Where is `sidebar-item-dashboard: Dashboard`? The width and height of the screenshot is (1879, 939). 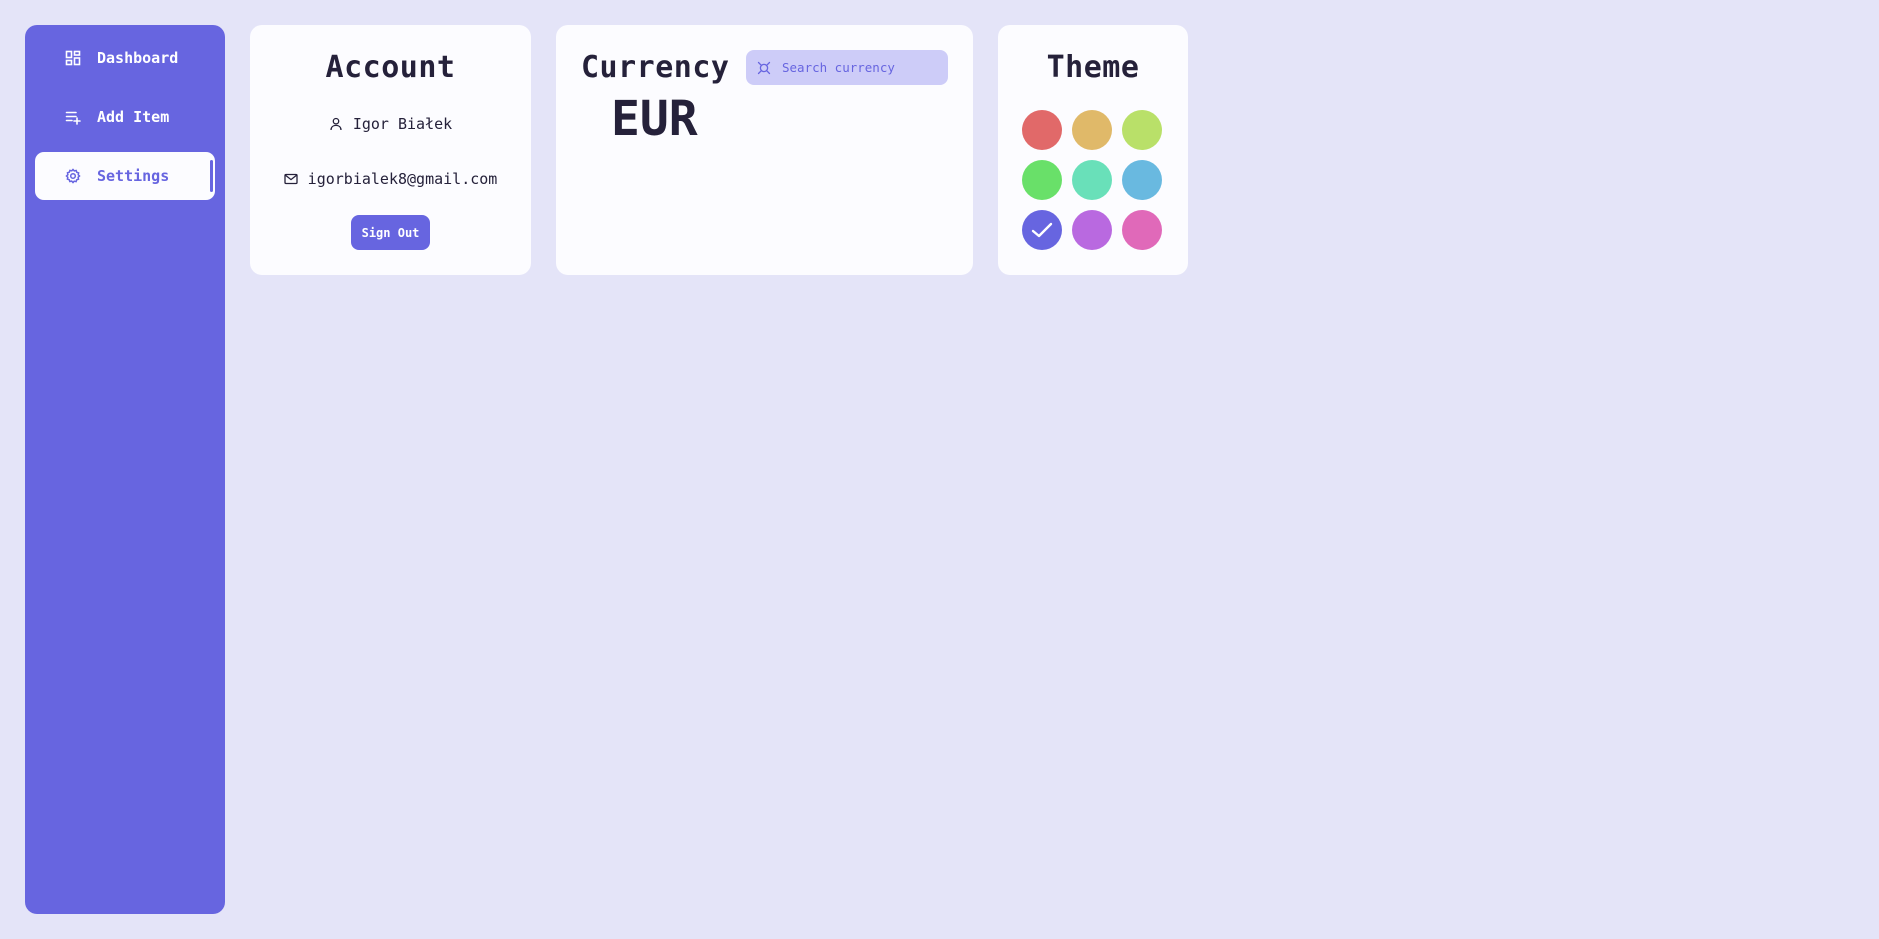 sidebar-item-dashboard: Dashboard is located at coordinates (125, 58).